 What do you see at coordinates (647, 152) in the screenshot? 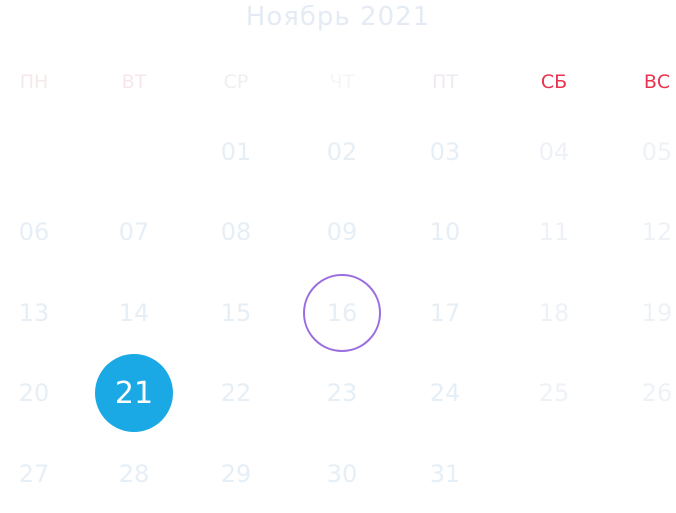
I see `day-cell: 05` at bounding box center [647, 152].